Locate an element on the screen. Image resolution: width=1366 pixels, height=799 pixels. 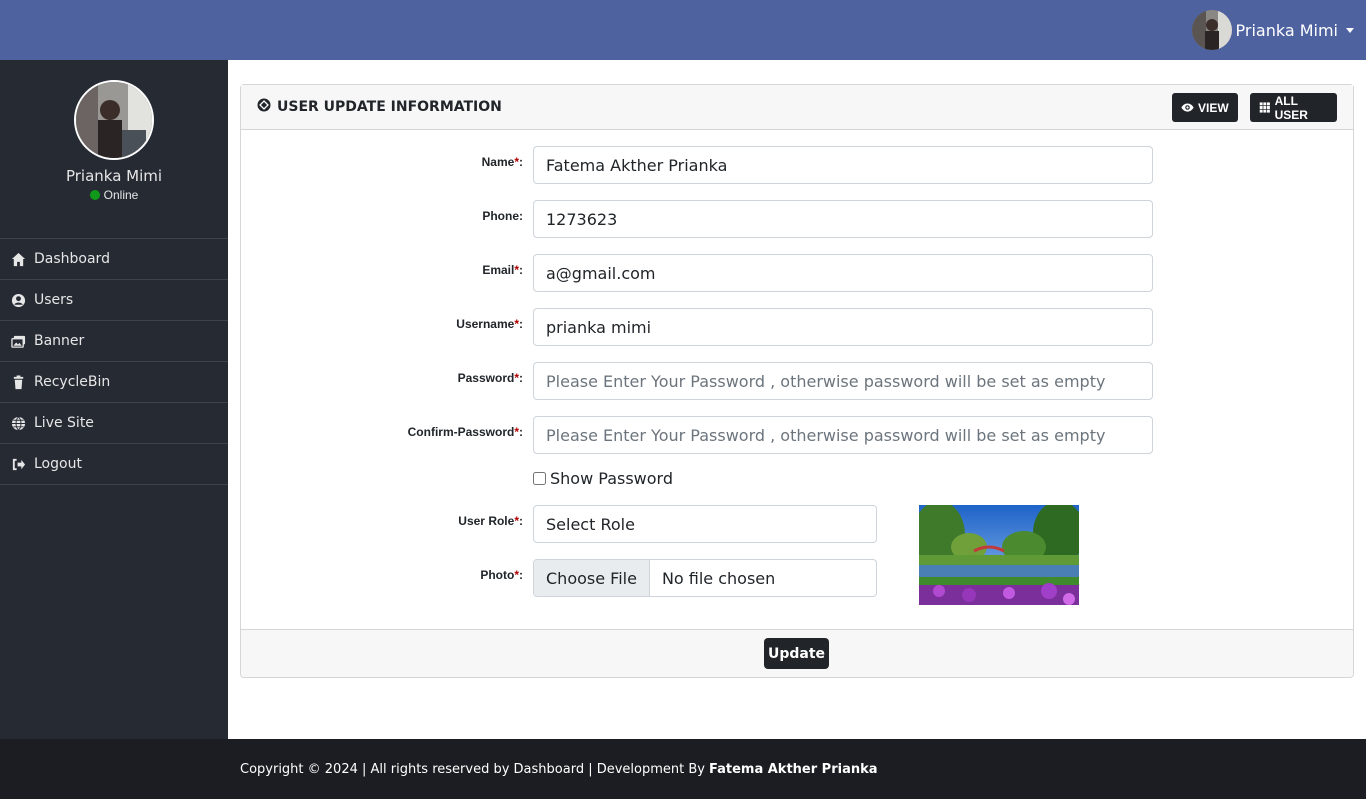
photo-file-input: Choose File No file chosen is located at coordinates (705, 578).